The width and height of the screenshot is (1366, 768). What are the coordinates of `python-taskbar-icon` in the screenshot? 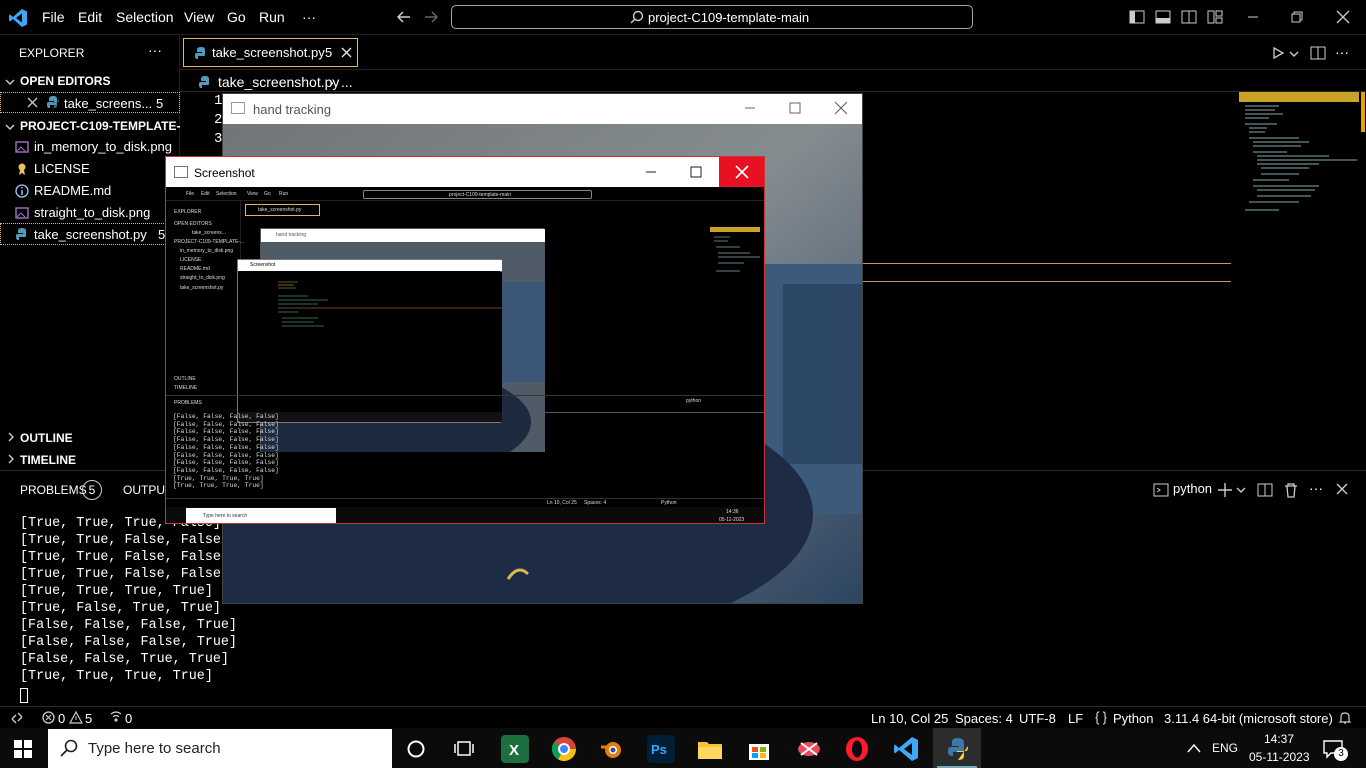 It's located at (958, 749).